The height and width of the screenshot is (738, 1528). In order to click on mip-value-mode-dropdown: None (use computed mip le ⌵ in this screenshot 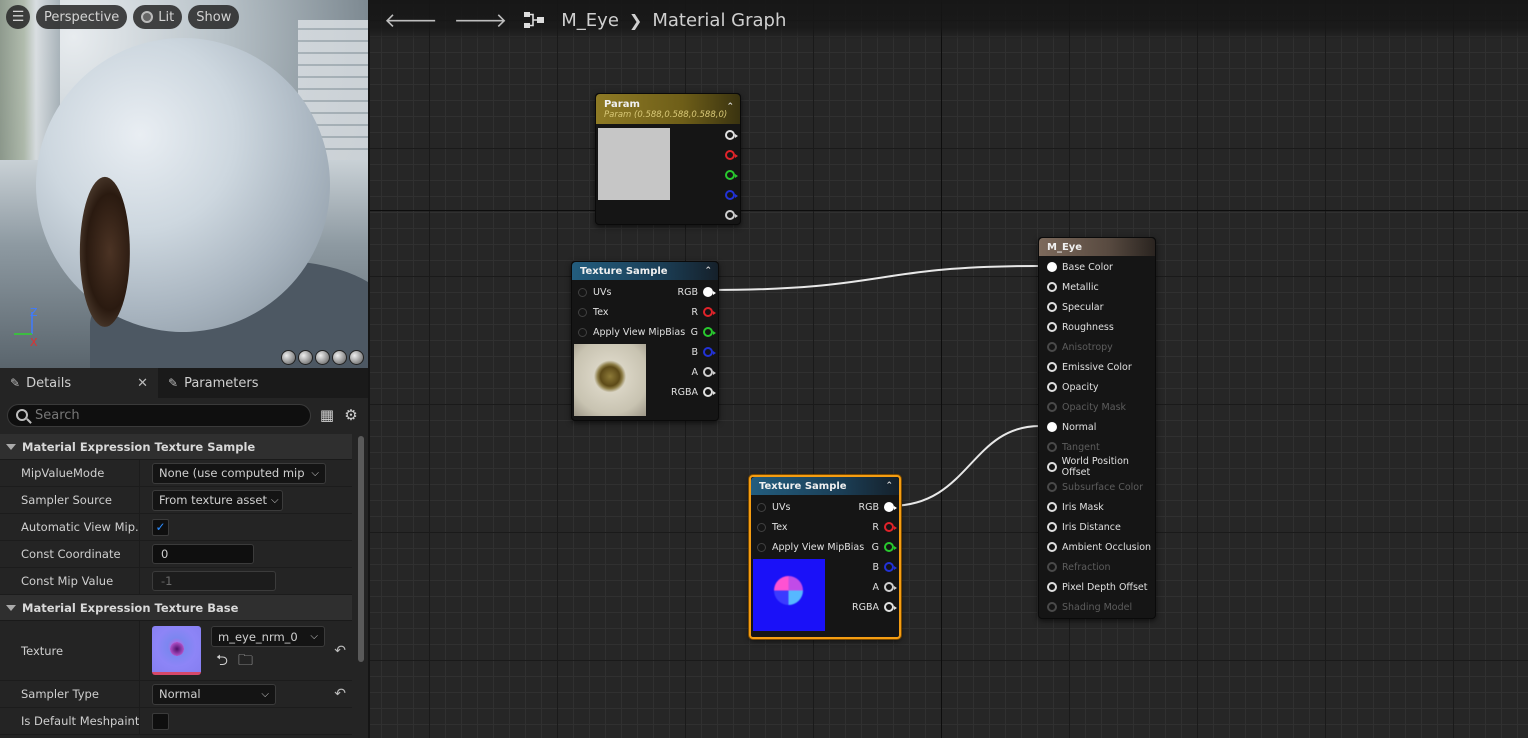, I will do `click(239, 473)`.